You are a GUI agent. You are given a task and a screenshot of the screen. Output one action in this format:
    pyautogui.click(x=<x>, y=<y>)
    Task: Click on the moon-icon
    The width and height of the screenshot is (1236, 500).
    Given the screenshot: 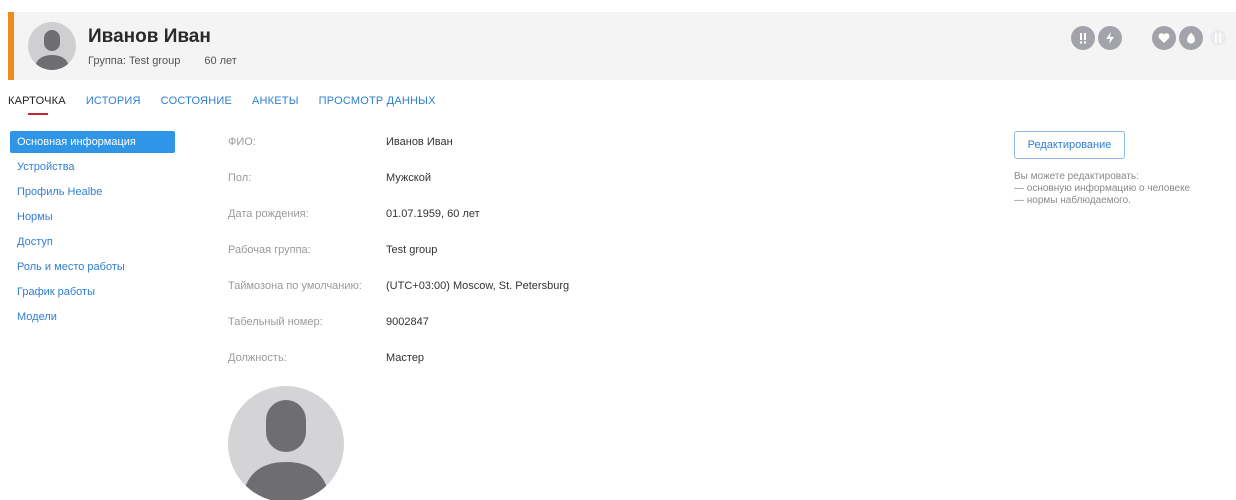 What is the action you would take?
    pyautogui.click(x=1137, y=38)
    